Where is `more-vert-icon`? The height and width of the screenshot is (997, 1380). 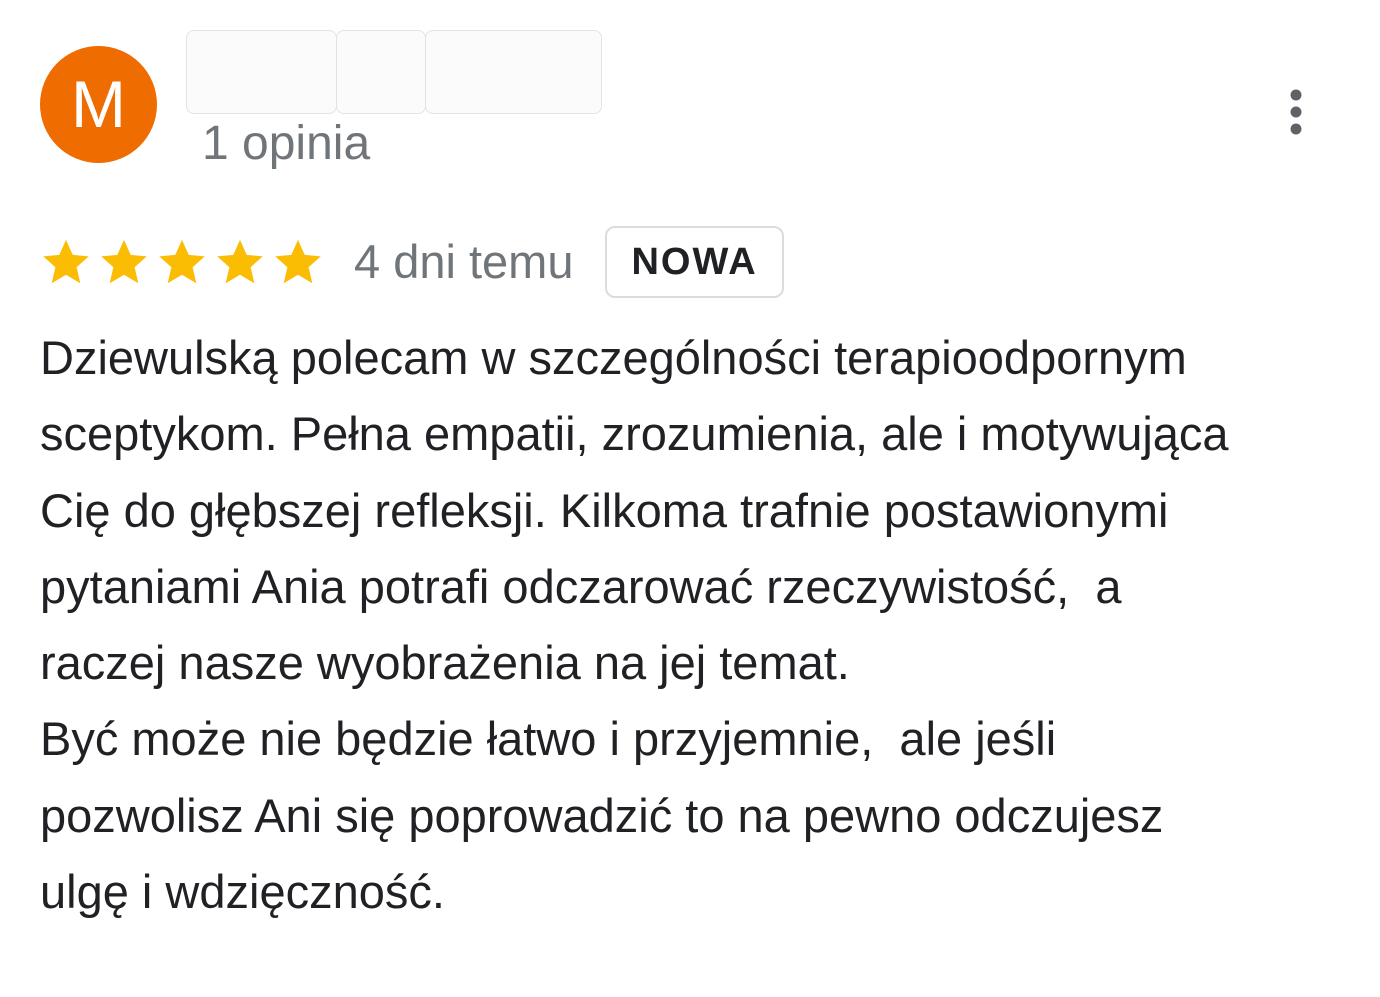
more-vert-icon is located at coordinates (1296, 112).